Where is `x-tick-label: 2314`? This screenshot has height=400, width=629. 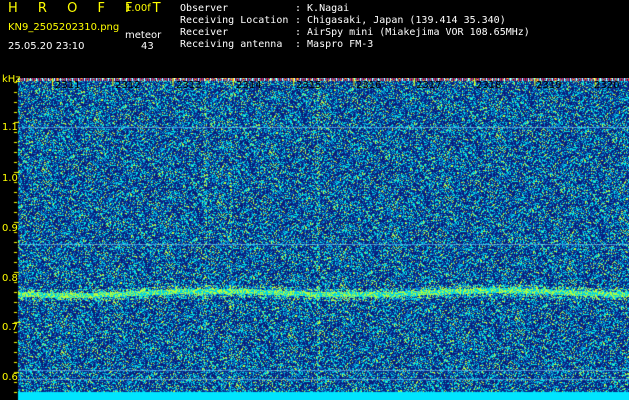 x-tick-label: 2314 is located at coordinates (249, 85).